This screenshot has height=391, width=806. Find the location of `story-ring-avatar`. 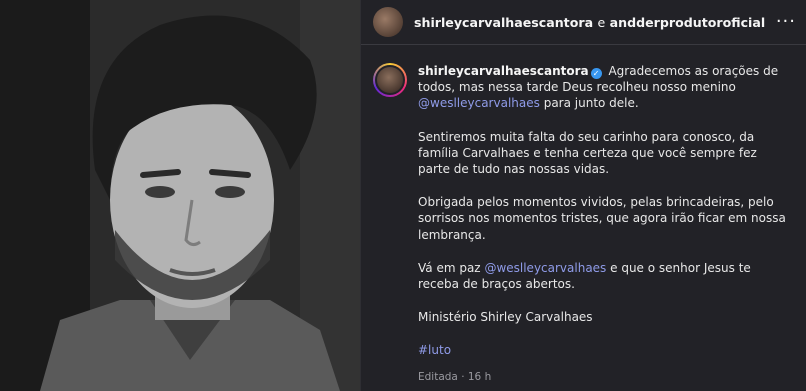

story-ring-avatar is located at coordinates (390, 80).